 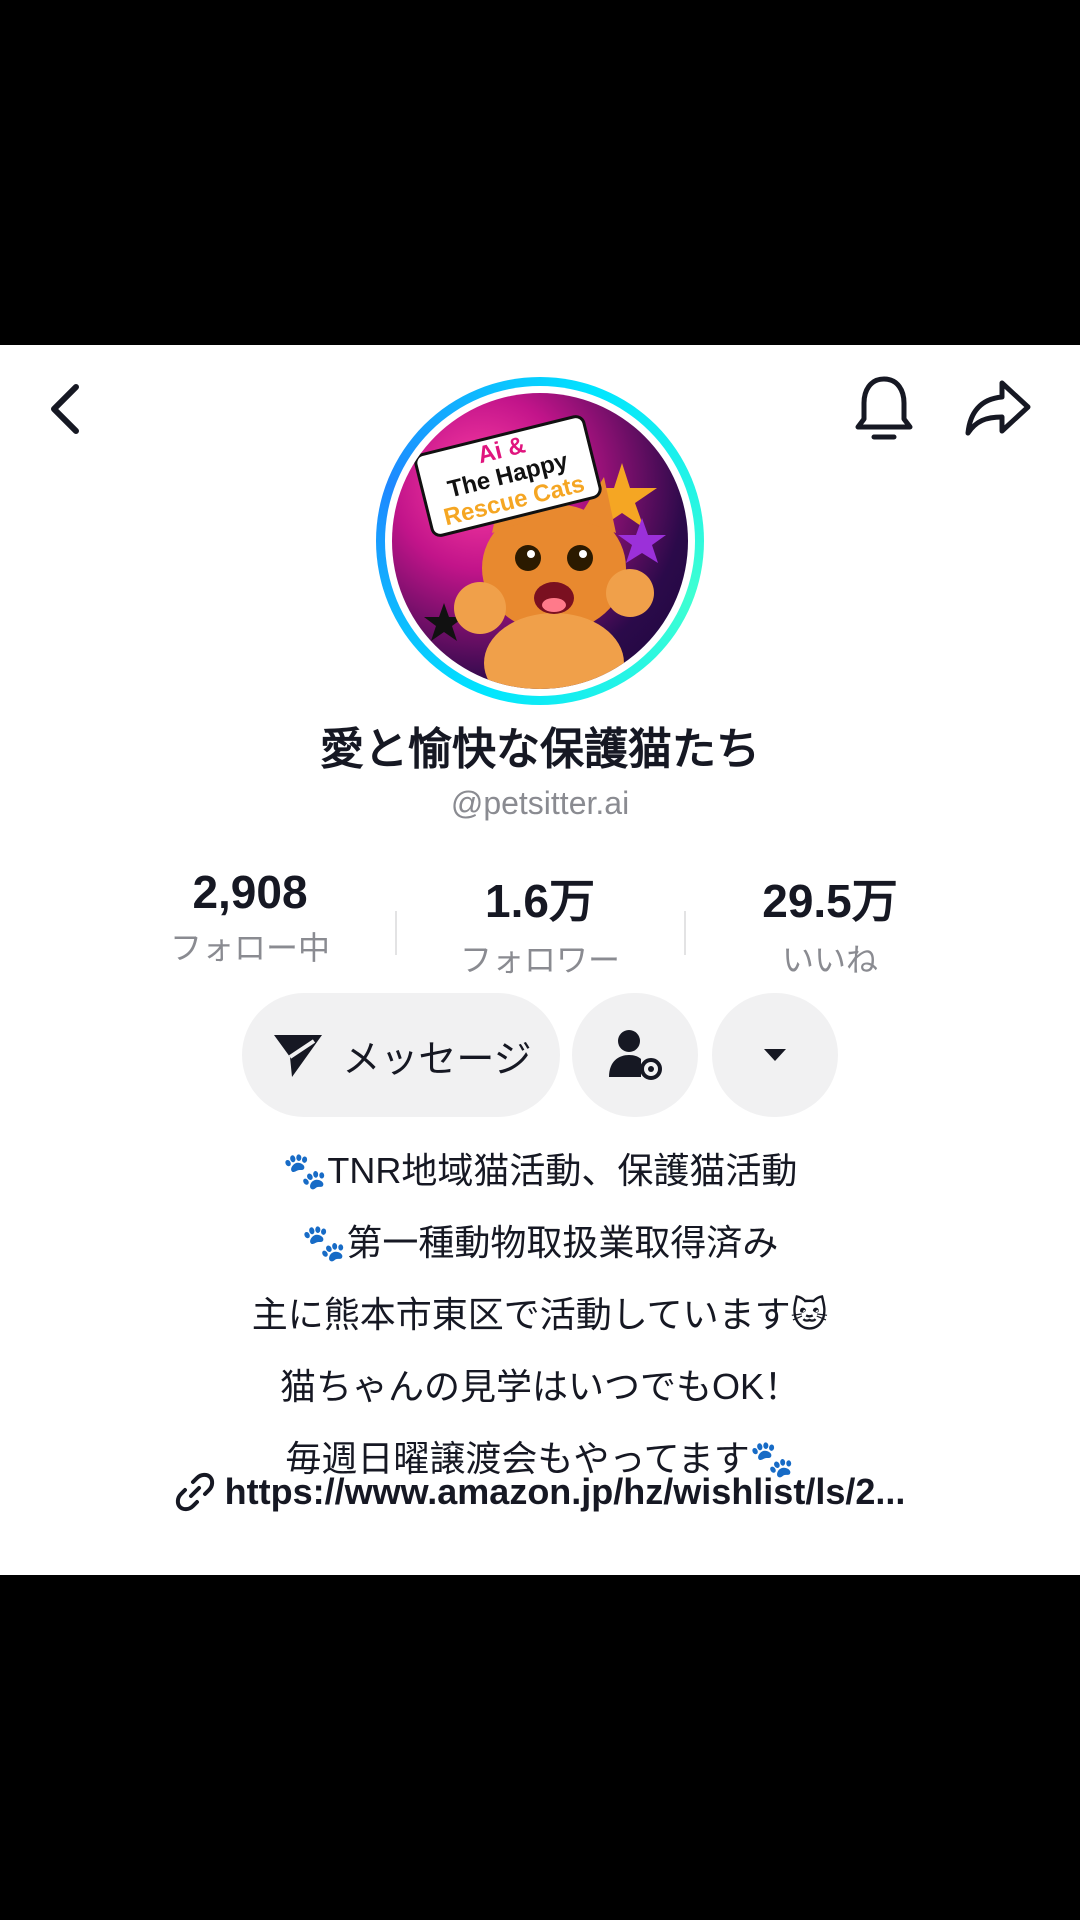 I want to click on message-button-label: メッセージ, so click(x=437, y=1059).